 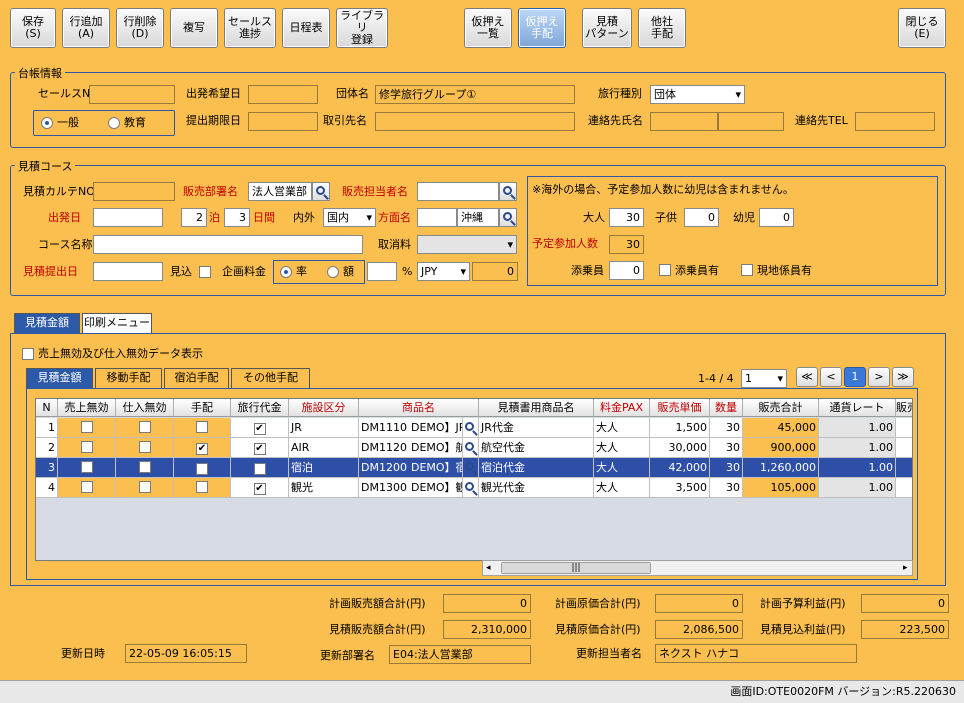 What do you see at coordinates (781, 428) in the screenshot?
I see `sales-total-cell: 45,000` at bounding box center [781, 428].